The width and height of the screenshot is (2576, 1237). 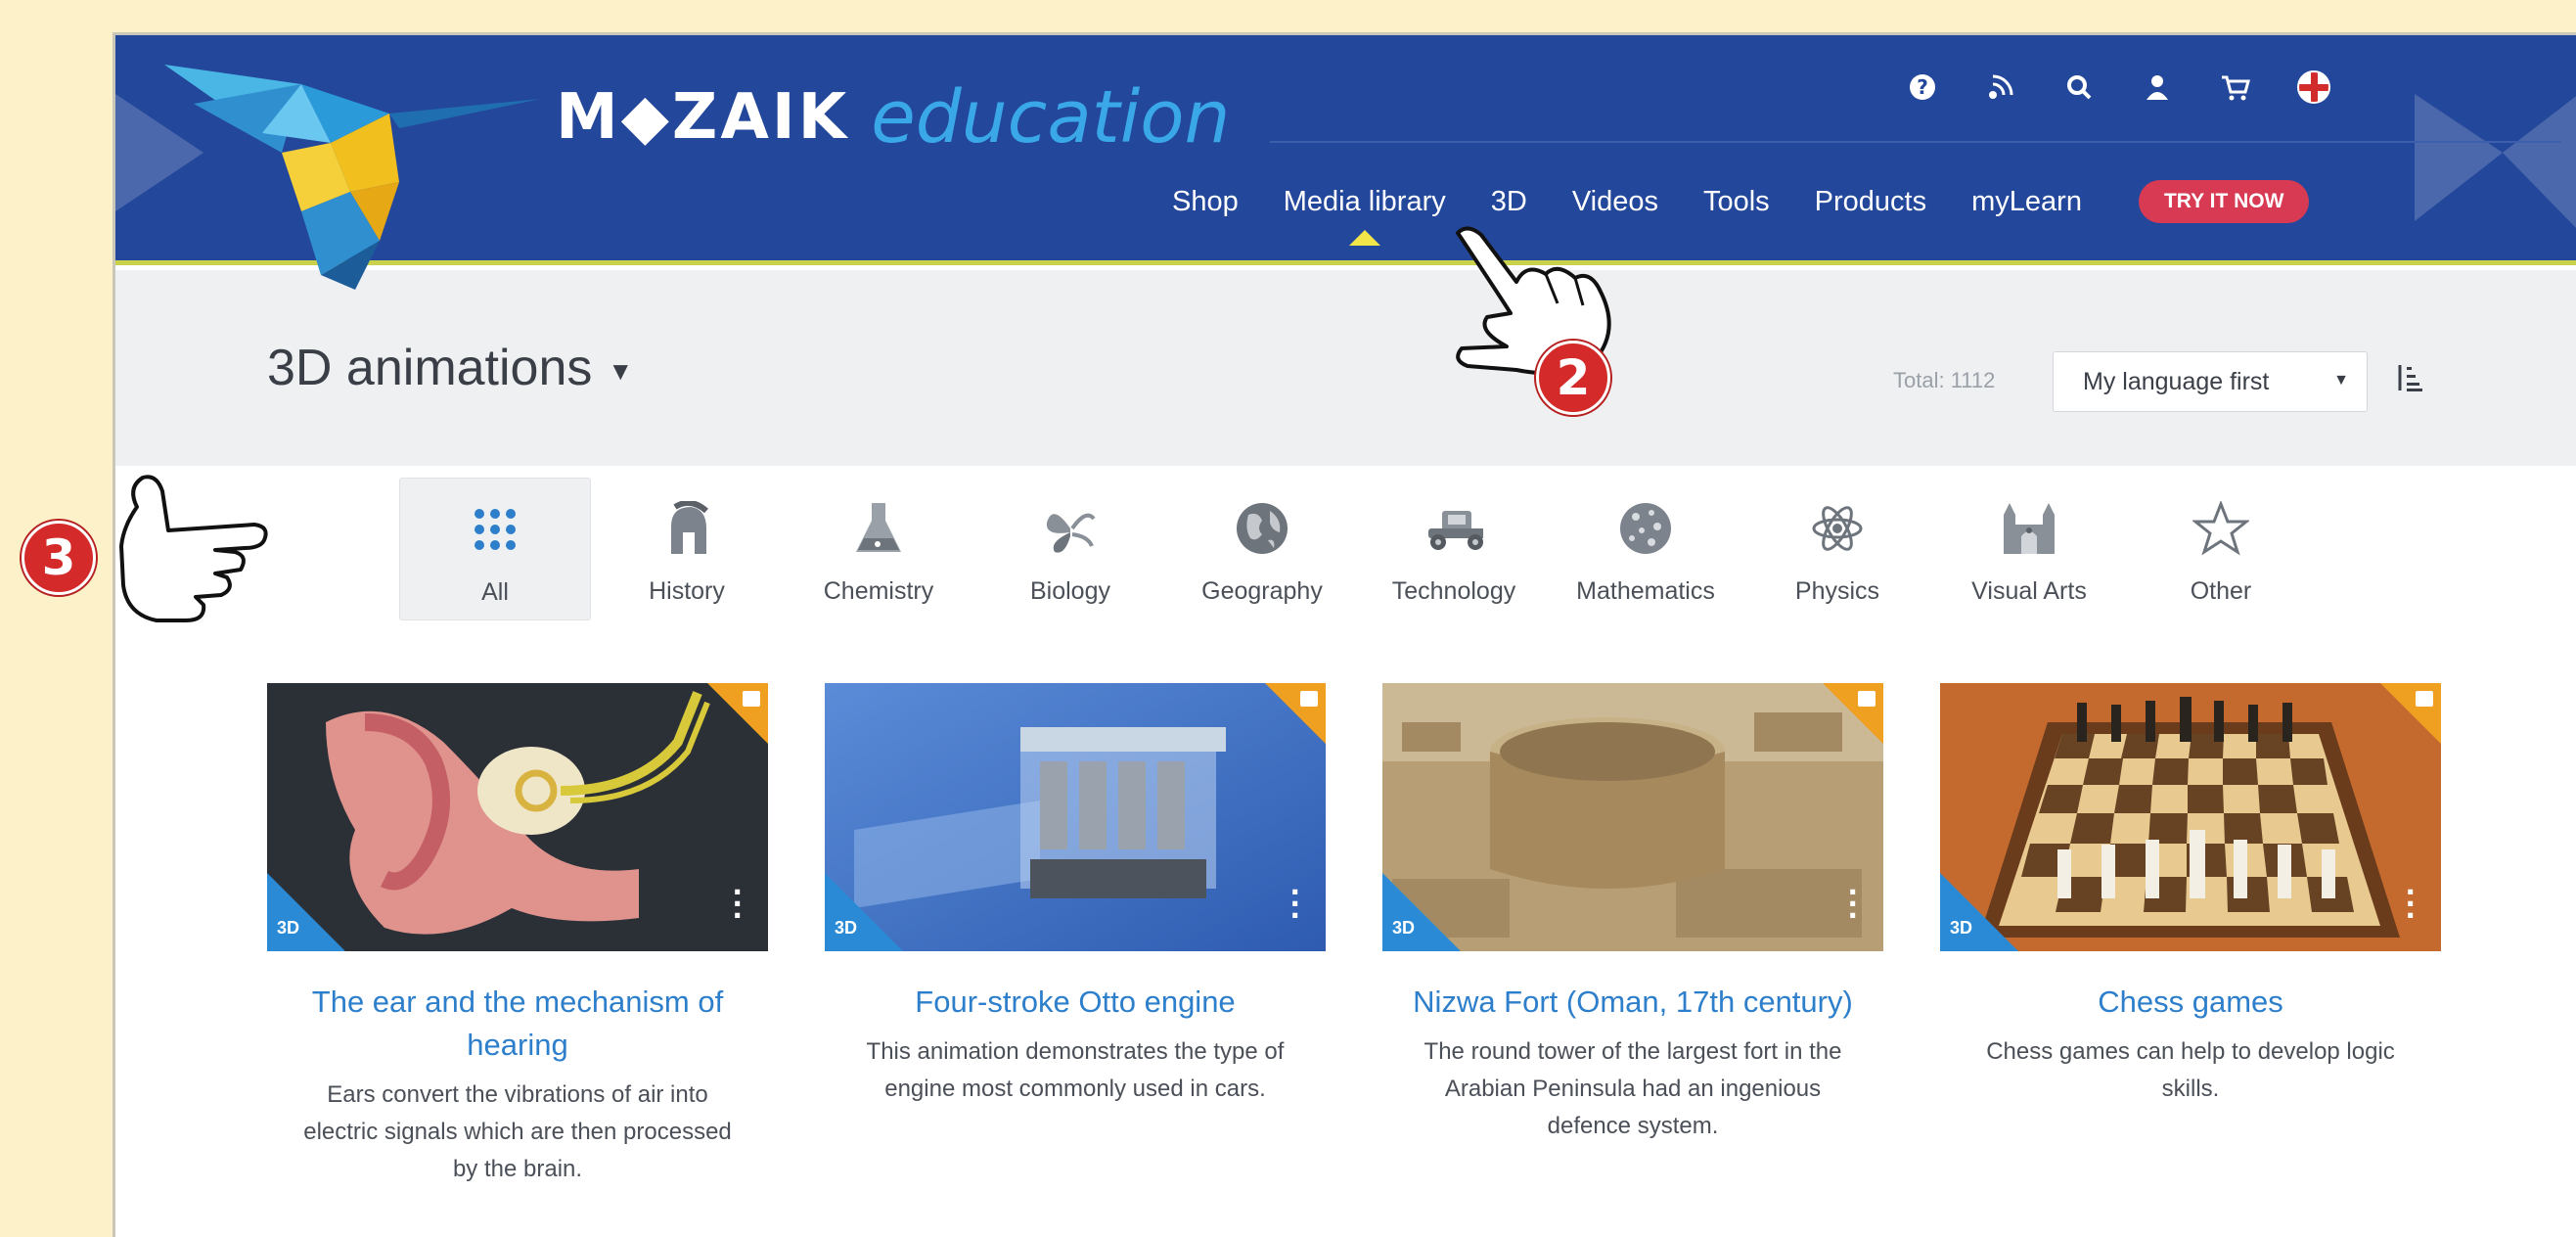 What do you see at coordinates (686, 528) in the screenshot?
I see `helmet-icon` at bounding box center [686, 528].